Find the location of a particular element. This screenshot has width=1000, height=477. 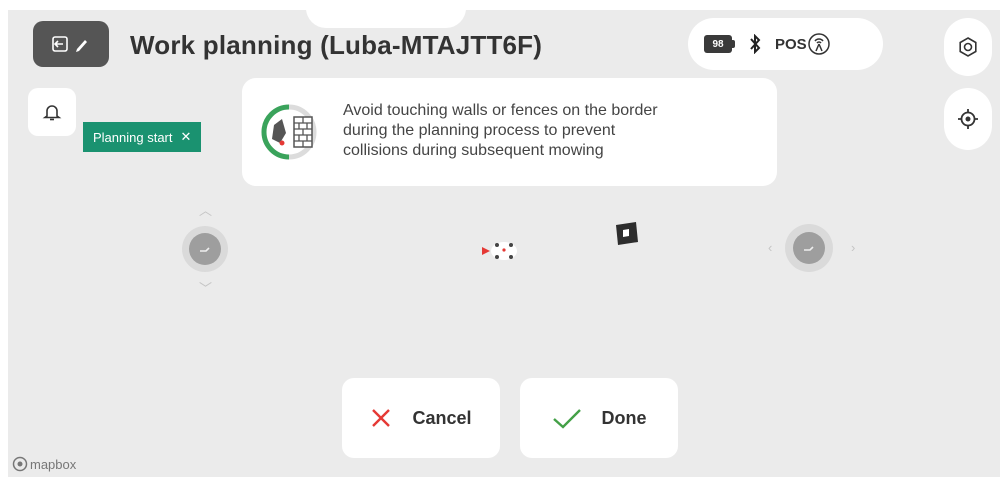

pos-status: POS is located at coordinates (803, 44).